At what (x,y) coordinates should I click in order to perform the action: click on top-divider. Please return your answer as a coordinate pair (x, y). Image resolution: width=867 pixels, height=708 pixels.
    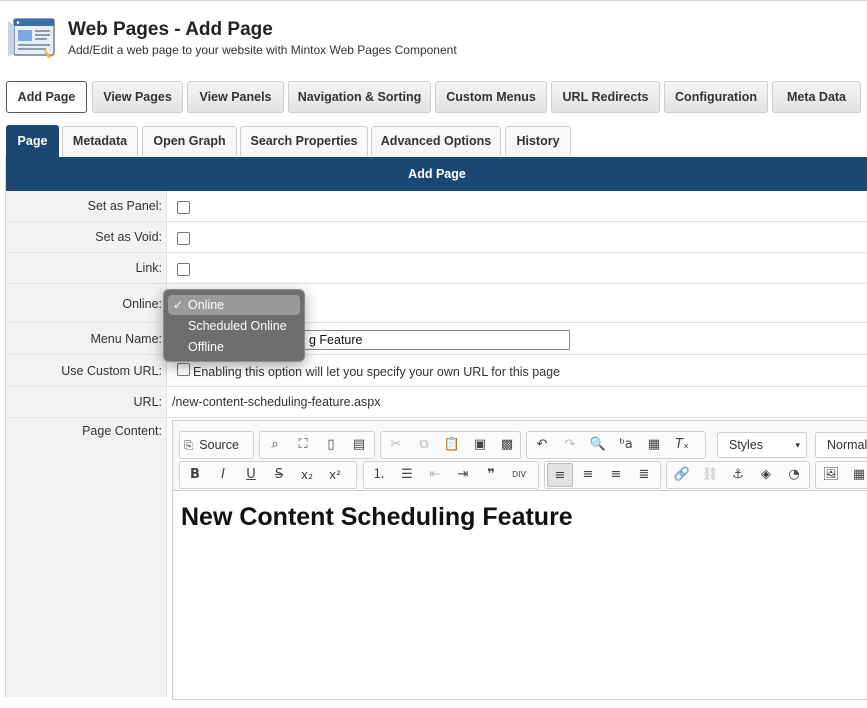
    Looking at the image, I should click on (433, 0).